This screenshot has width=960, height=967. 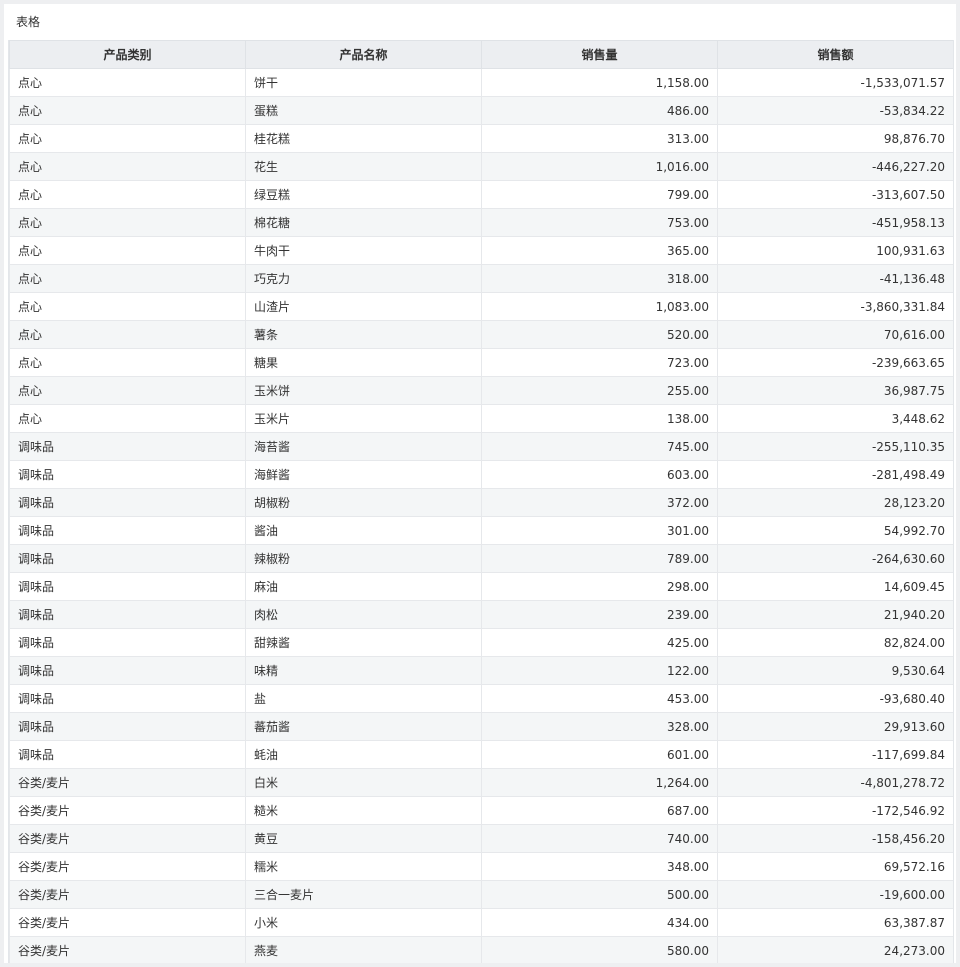 I want to click on table-row: 谷类/麦片 三合一麦片 500.00 -19,600.00, so click(x=481, y=894).